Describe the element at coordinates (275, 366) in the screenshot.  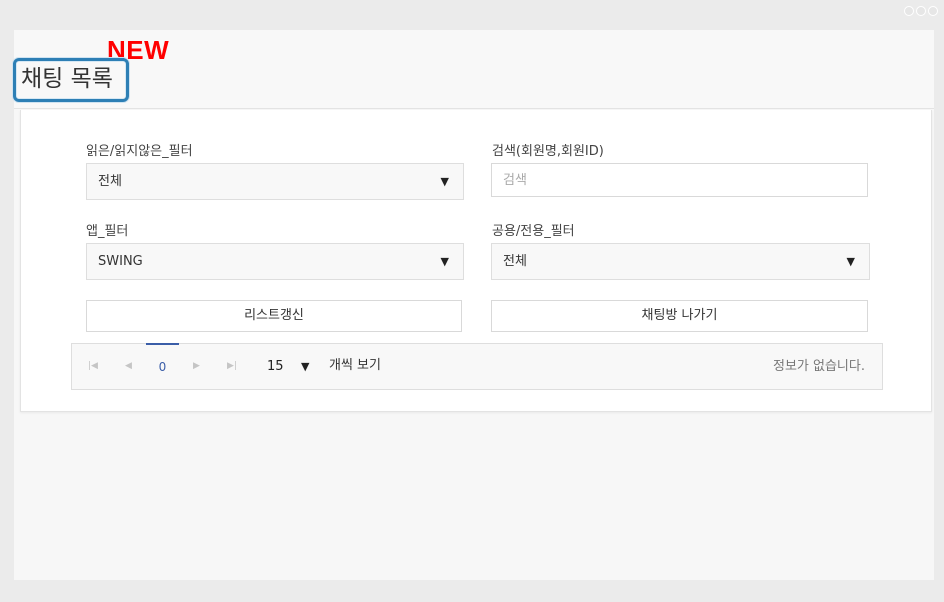
I see `page-size-value: 15` at that location.